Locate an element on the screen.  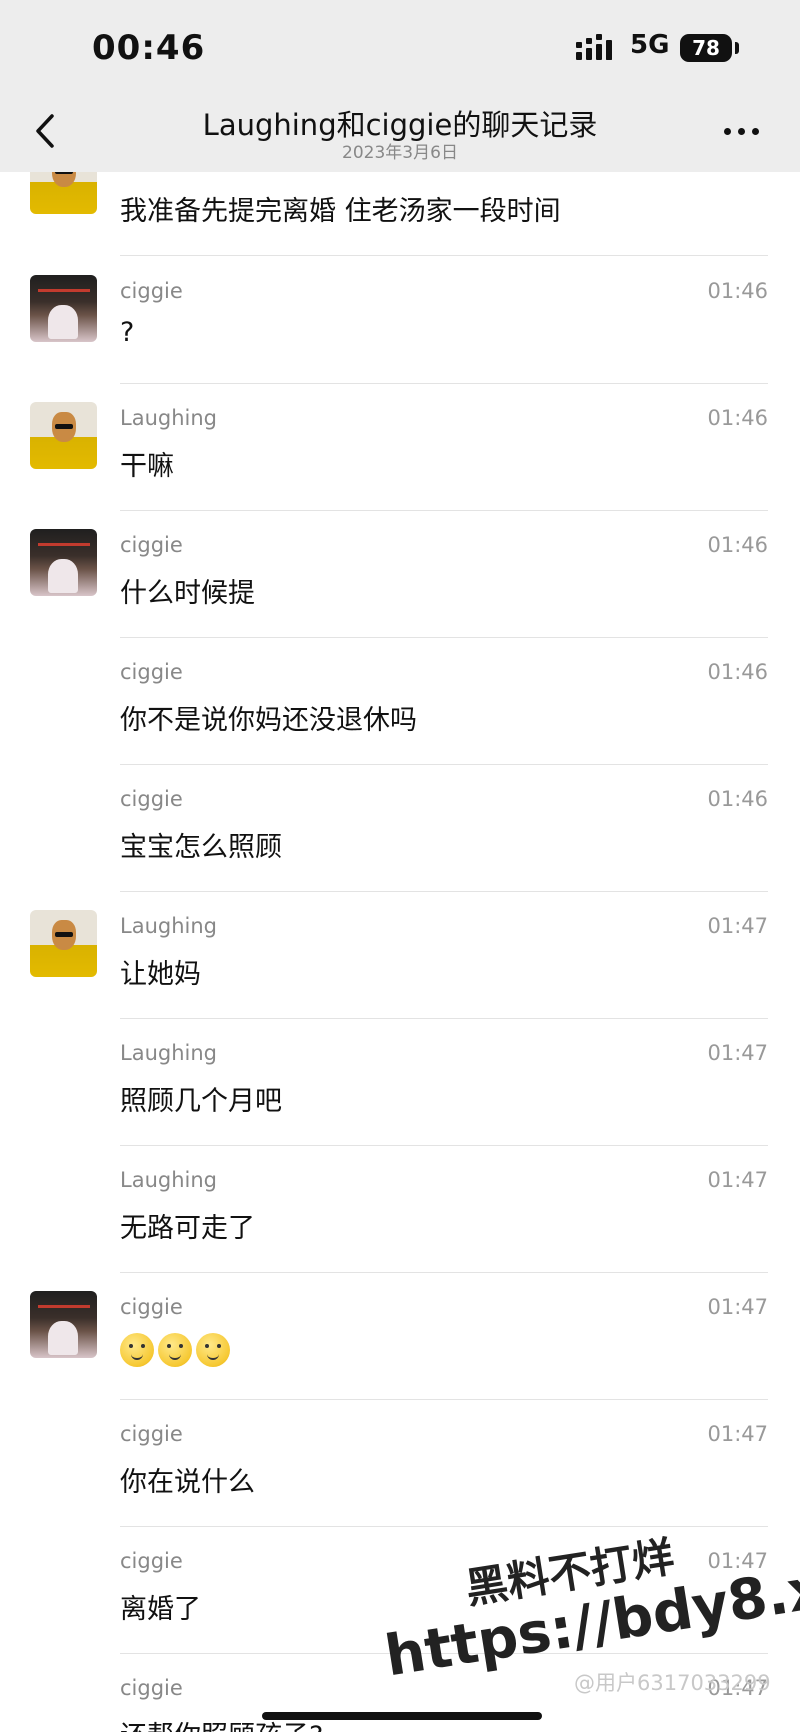
list-item: 我准备先提完离婚 住老汤家一段时间 is located at coordinates (400, 214).